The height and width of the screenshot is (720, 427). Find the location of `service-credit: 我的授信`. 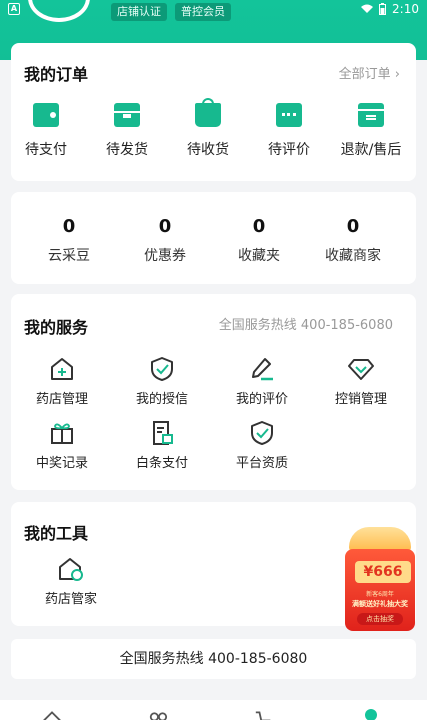

service-credit: 我的授信 is located at coordinates (162, 381).